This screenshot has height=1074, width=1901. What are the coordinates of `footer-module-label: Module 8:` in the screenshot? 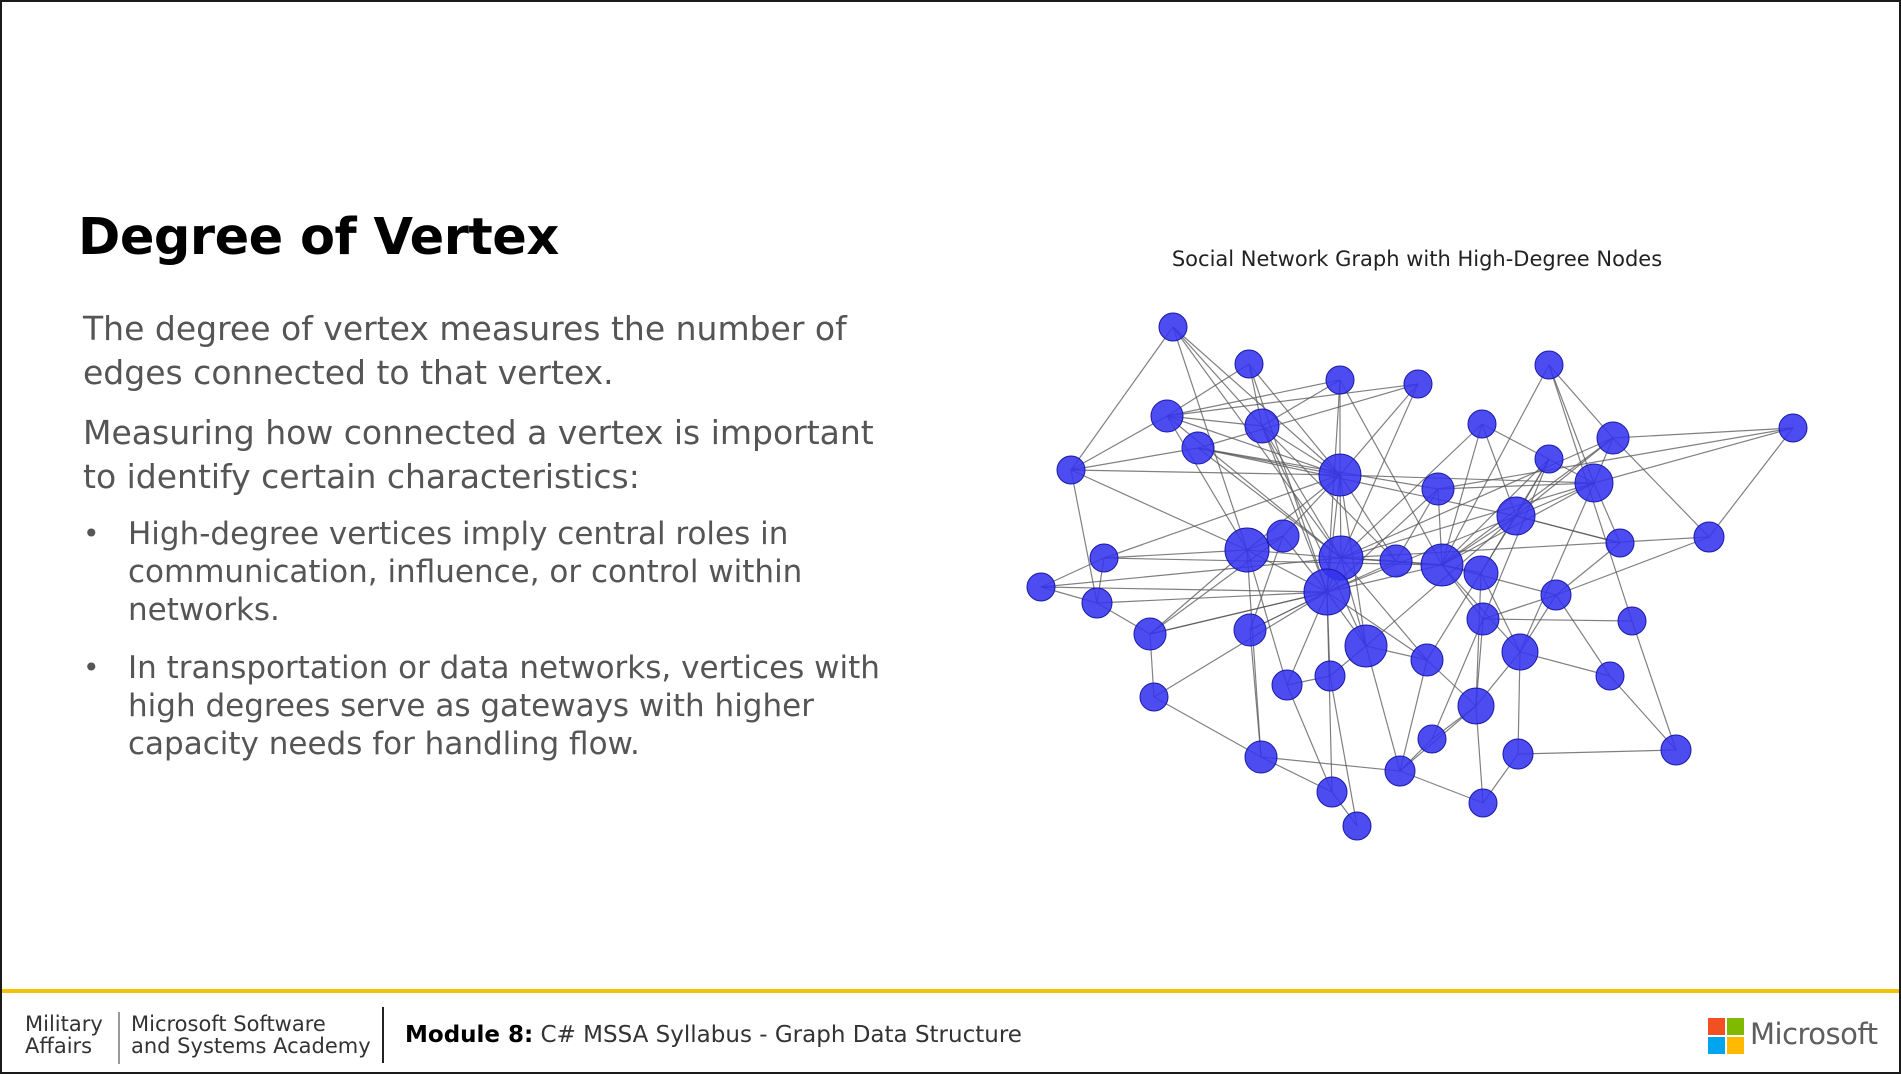 It's located at (469, 1035).